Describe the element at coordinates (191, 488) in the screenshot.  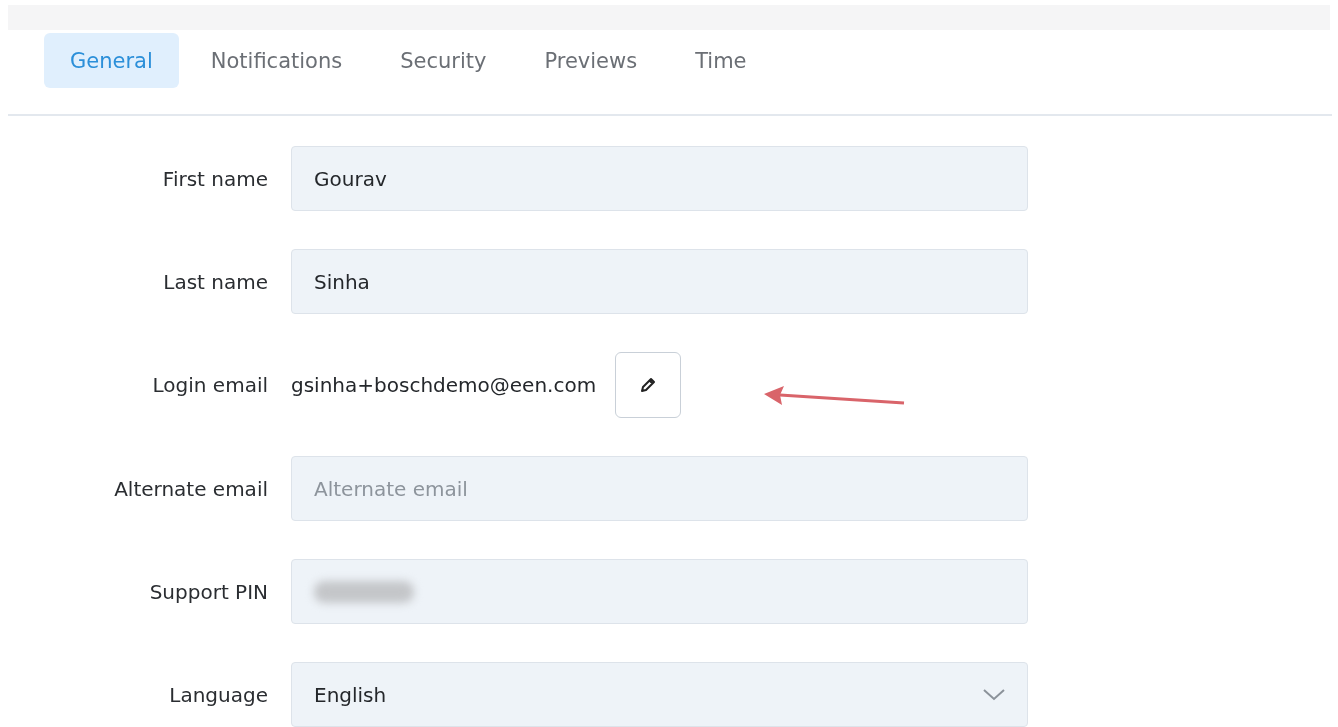
I see `field-label: Alternate email` at that location.